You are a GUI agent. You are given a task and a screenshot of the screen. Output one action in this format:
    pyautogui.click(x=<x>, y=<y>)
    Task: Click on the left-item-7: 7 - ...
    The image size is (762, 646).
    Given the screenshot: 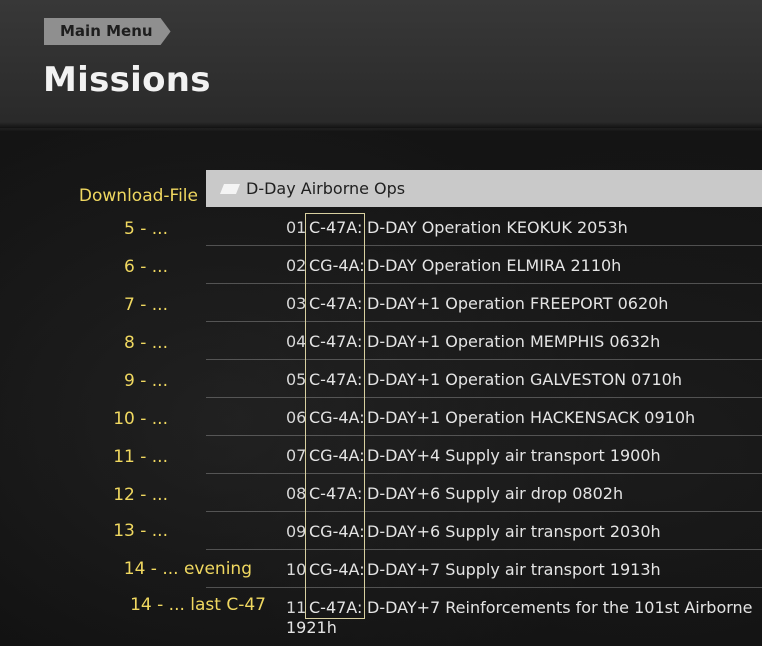 What is the action you would take?
    pyautogui.click(x=146, y=305)
    